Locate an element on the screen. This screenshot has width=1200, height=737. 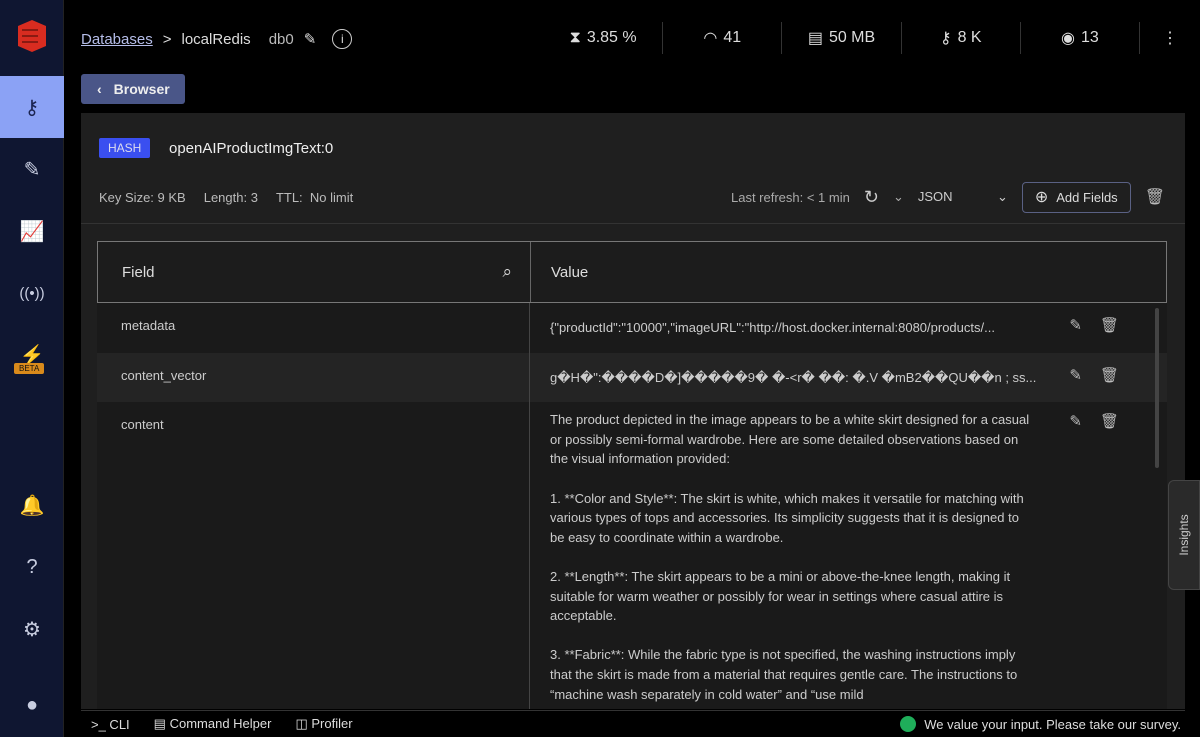
db-stats: ⧗ 3.85 % ◠ 41 ▤ 50 MB ⚷ 8 K ◉ 13 ⋮ is located at coordinates (872, 38).